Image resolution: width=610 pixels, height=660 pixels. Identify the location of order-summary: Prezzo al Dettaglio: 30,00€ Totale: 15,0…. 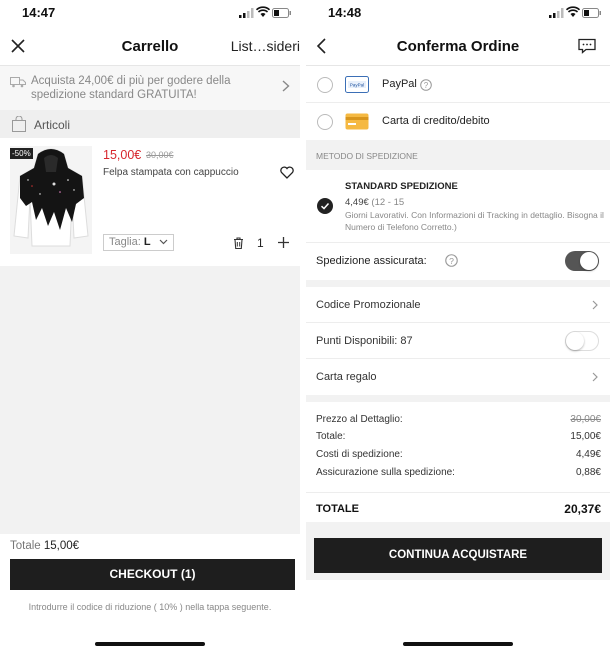
(458, 462).